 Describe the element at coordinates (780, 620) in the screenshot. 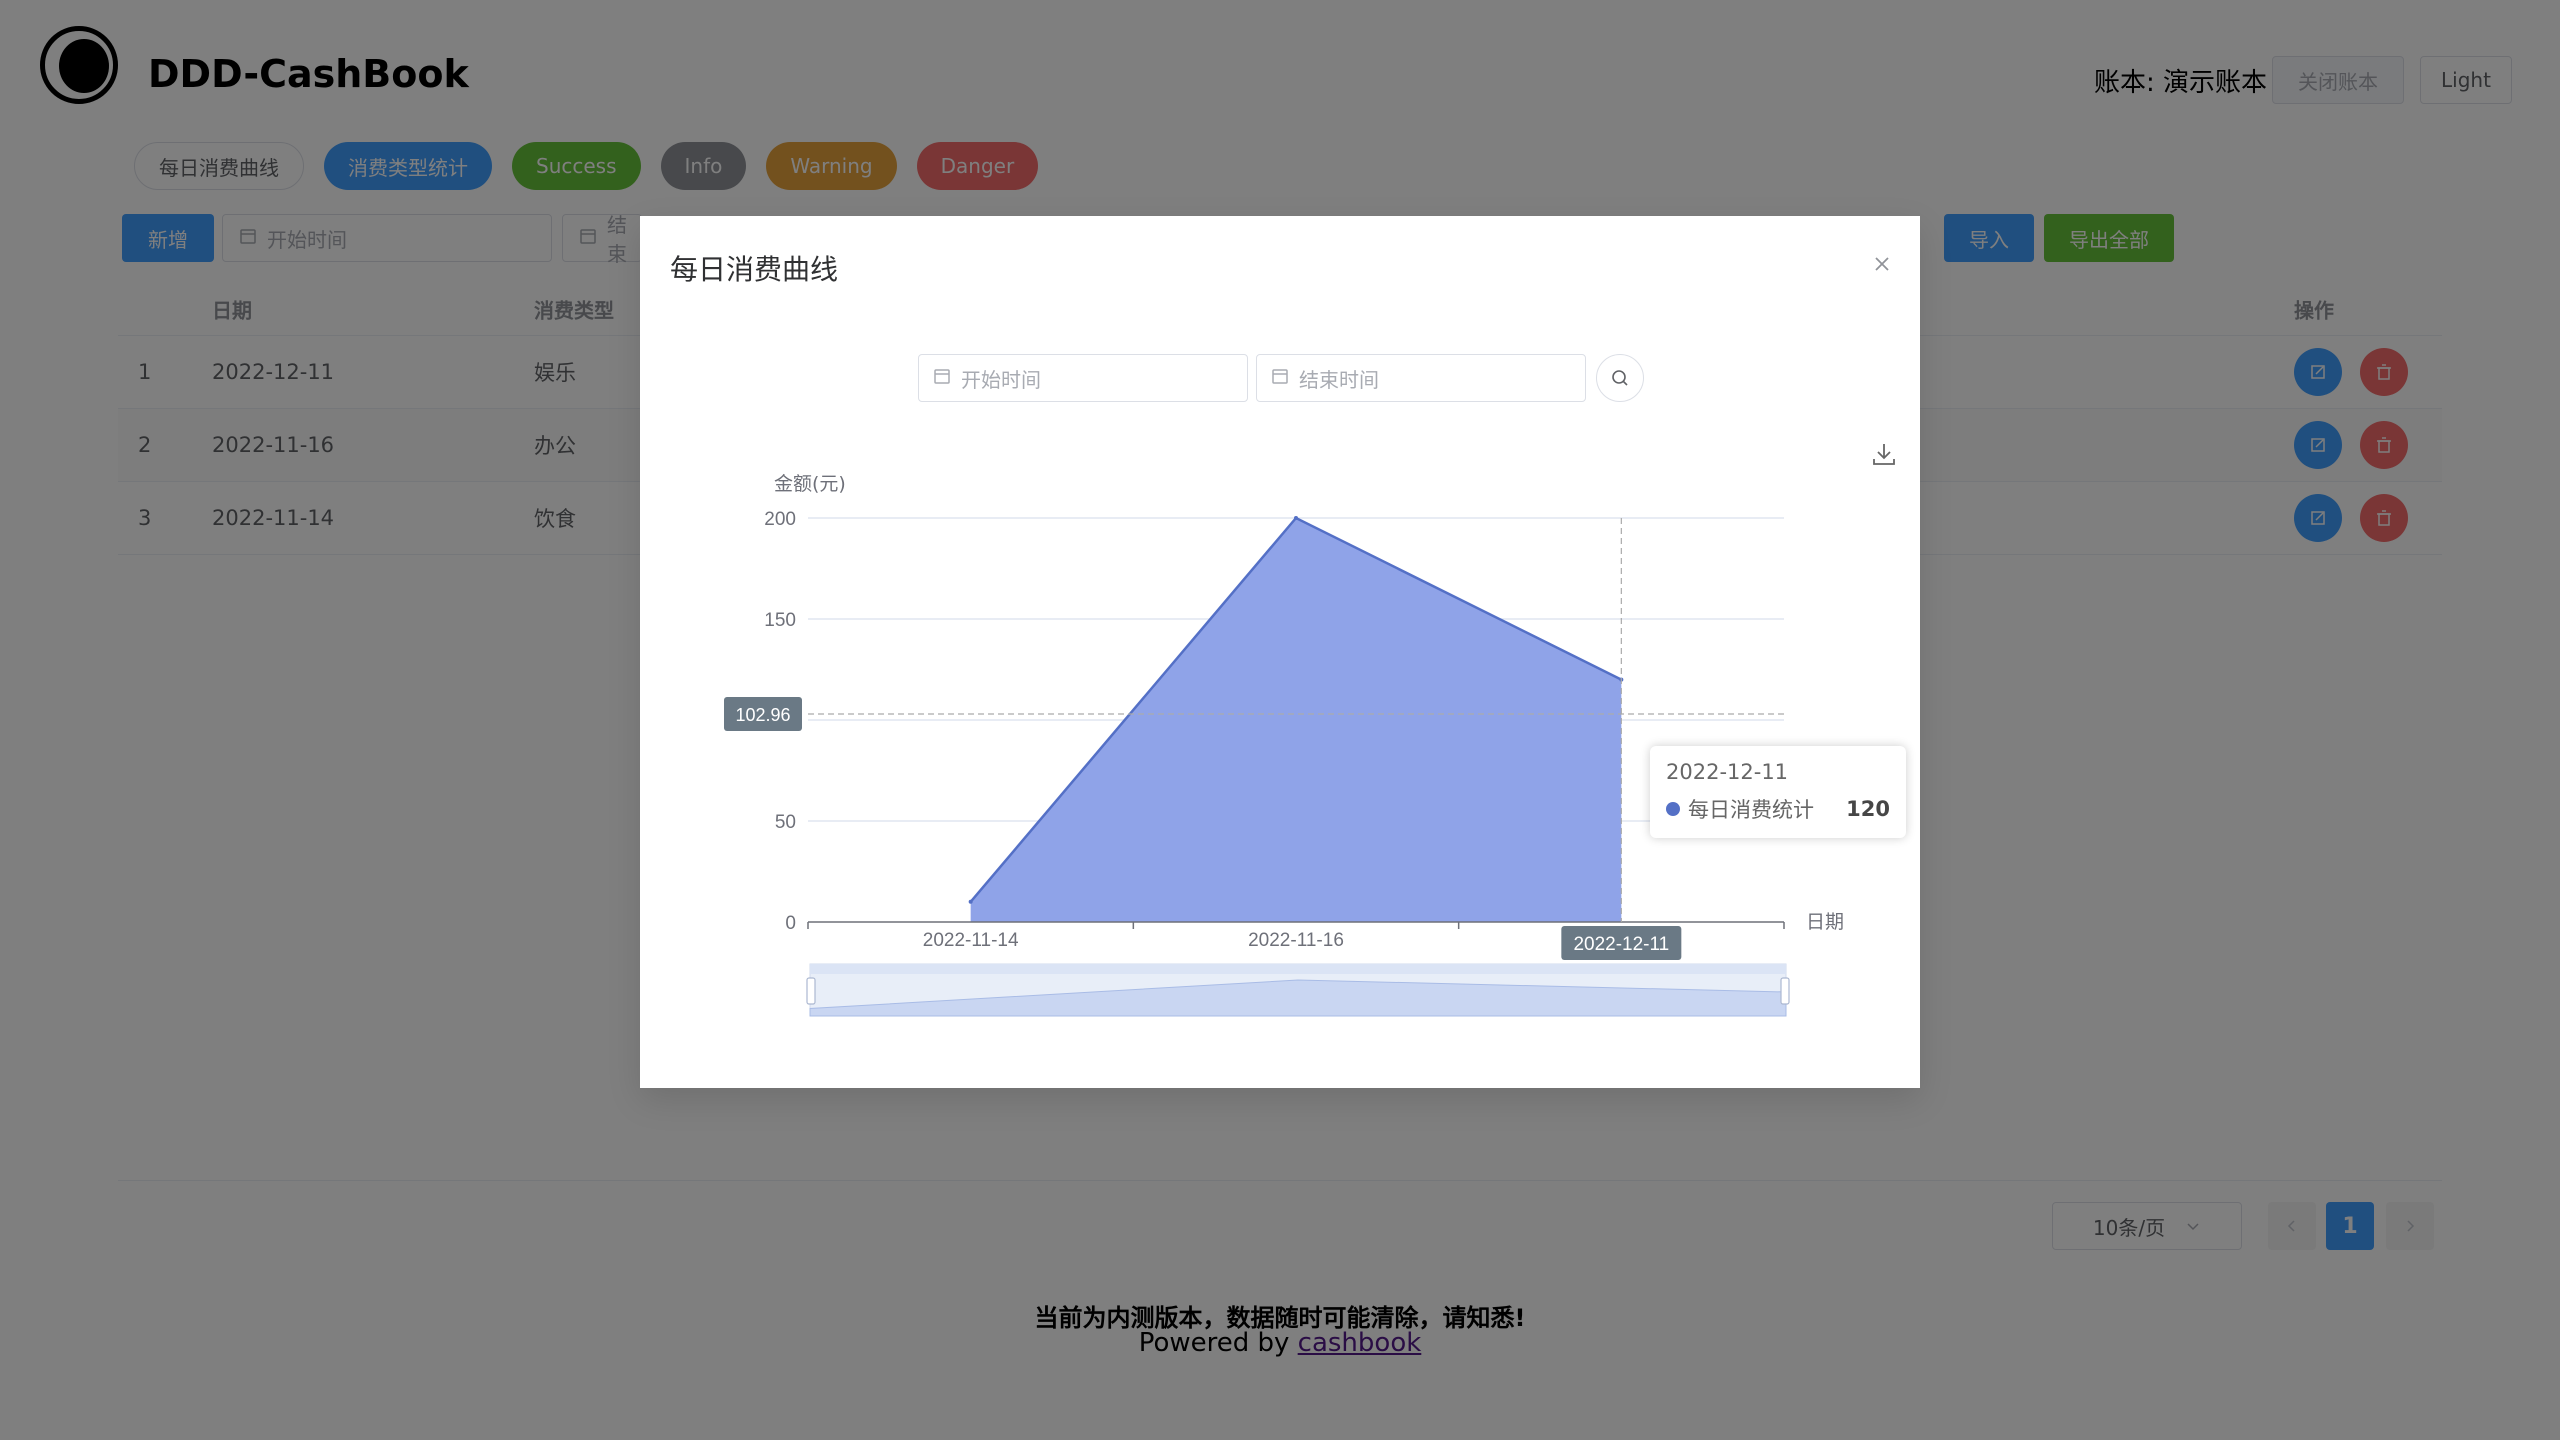

I see `y-tick-label: 150` at that location.